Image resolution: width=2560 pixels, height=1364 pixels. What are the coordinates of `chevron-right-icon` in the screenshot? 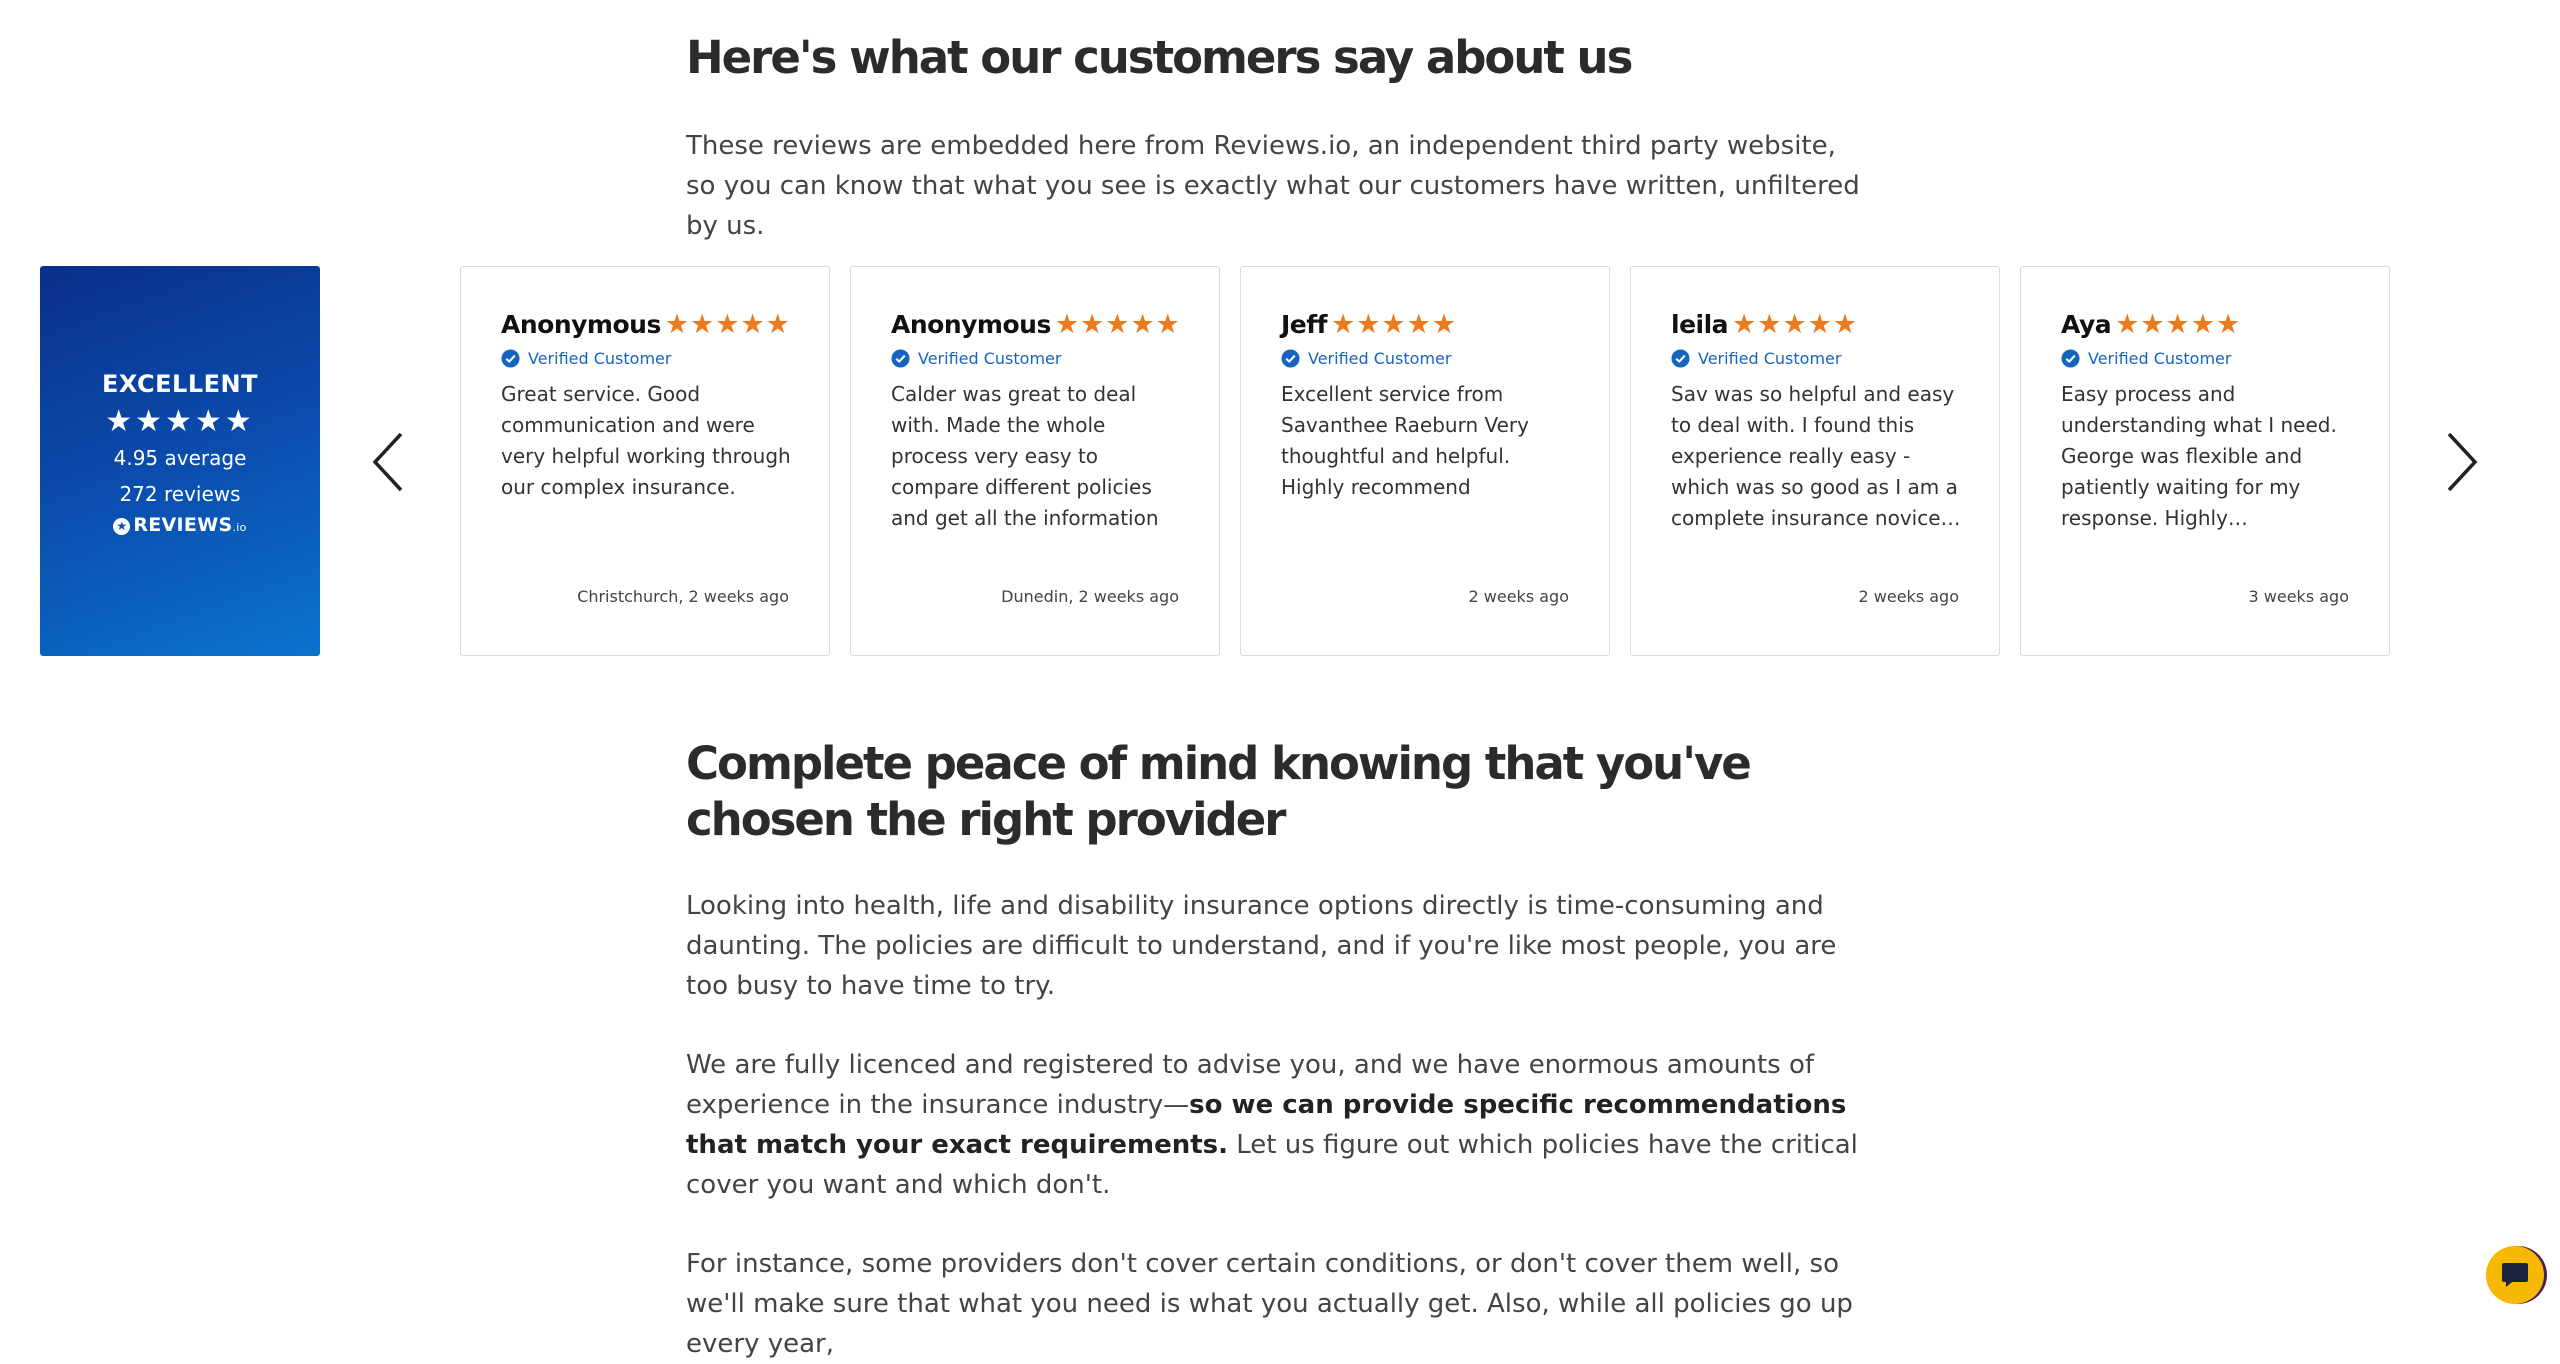 It's located at (2462, 462).